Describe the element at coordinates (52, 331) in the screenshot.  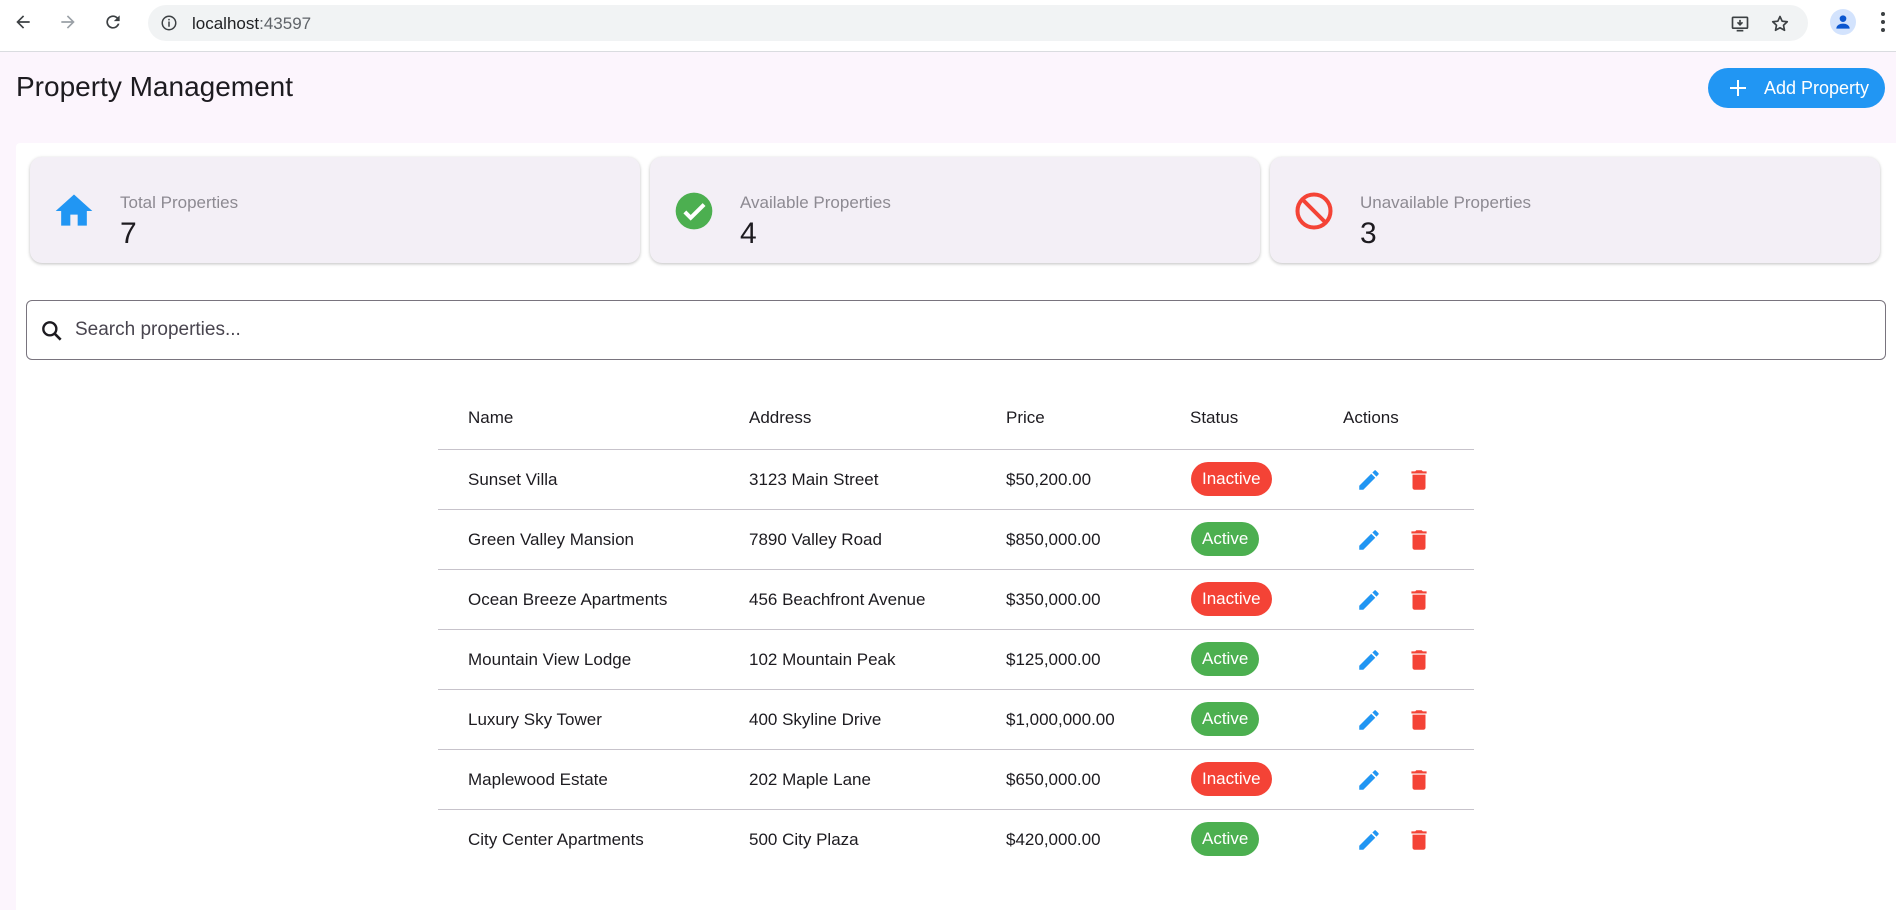
I see `search-icon` at that location.